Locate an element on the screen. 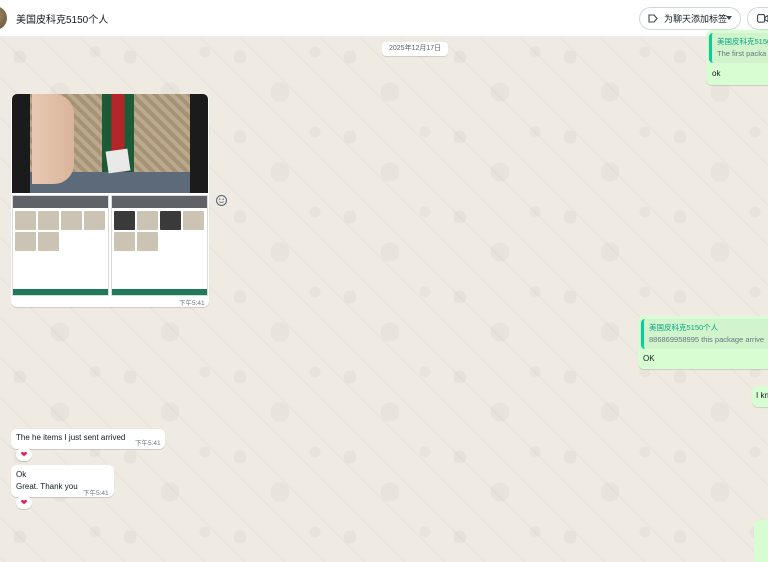 This screenshot has width=768, height=562. tag-icon is located at coordinates (653, 18).